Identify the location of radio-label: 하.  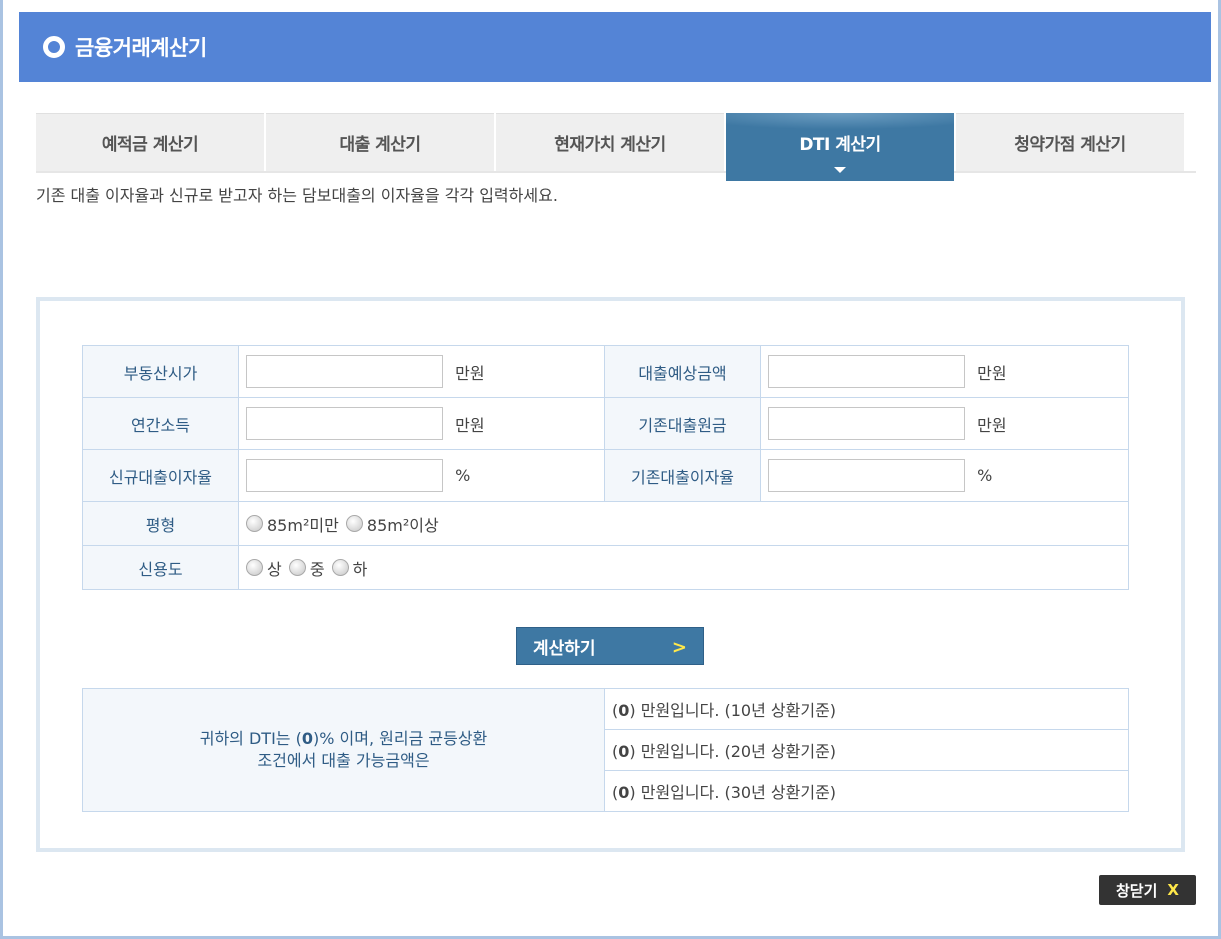
(360, 569).